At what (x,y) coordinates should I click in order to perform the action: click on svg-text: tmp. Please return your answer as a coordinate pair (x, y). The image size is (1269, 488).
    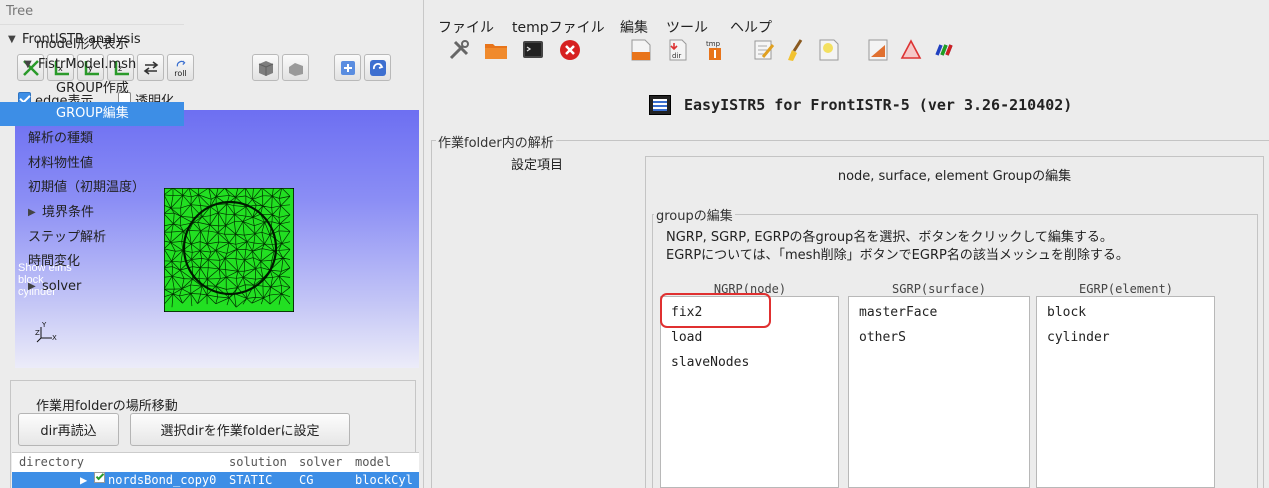
    Looking at the image, I should click on (713, 44).